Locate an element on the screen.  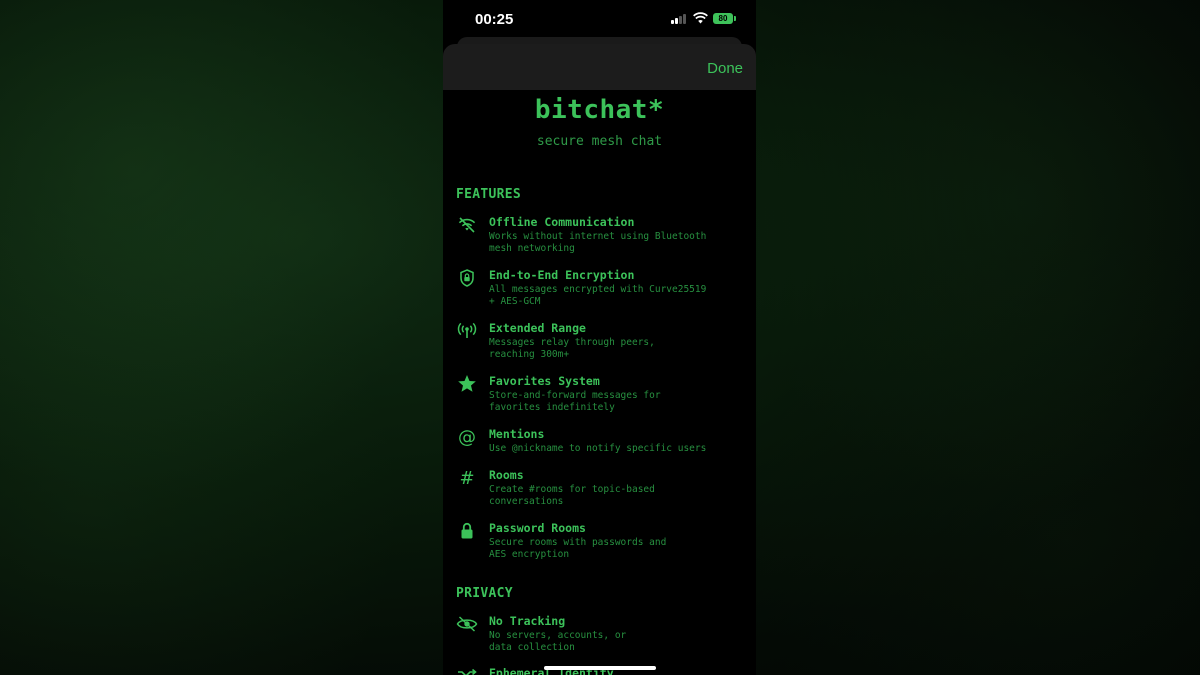
feature-title: Password Rooms is located at coordinates (537, 528).